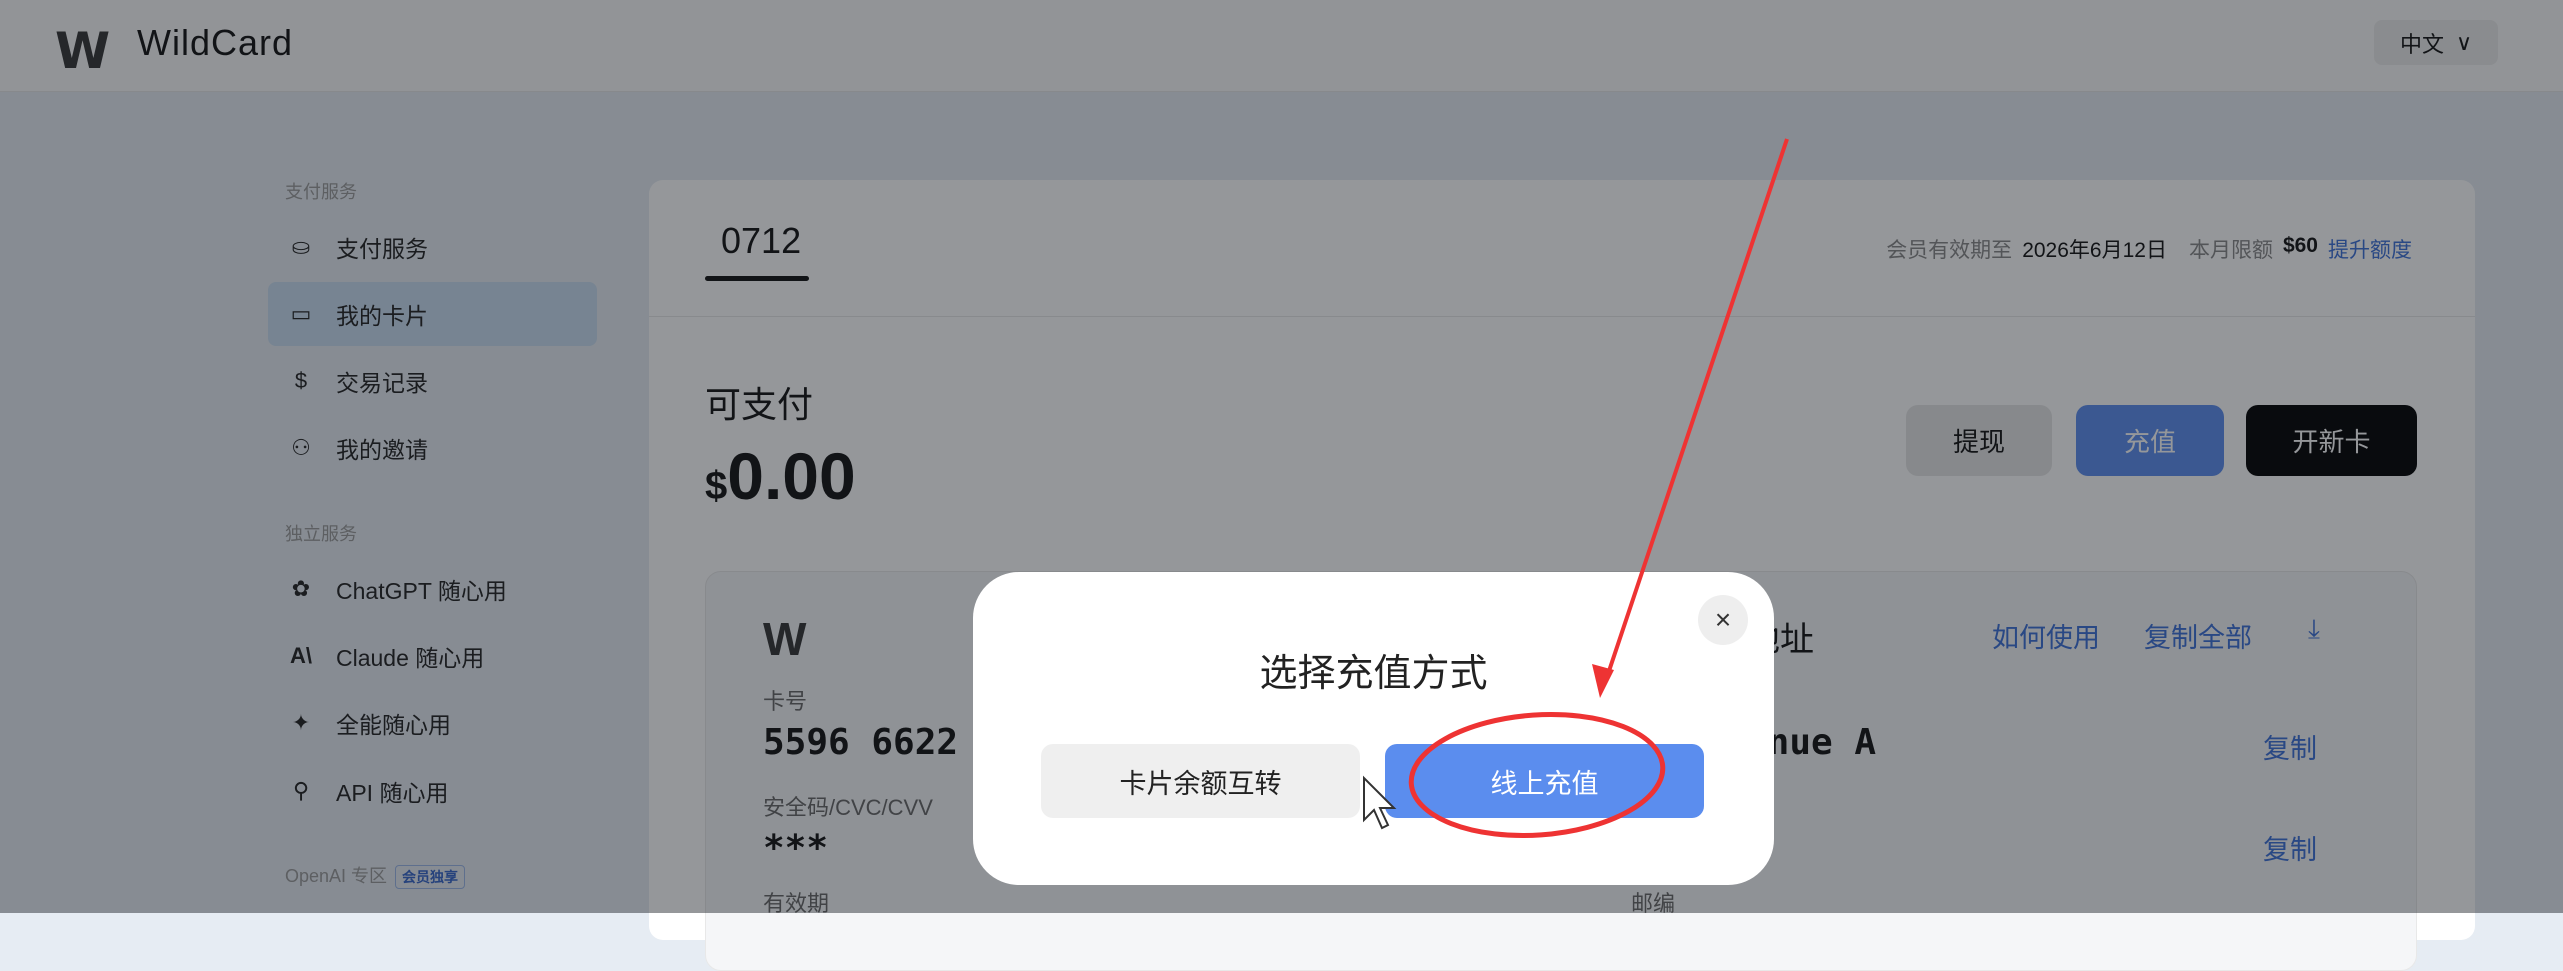  What do you see at coordinates (1576, 488) in the screenshot?
I see `annotation-layer` at bounding box center [1576, 488].